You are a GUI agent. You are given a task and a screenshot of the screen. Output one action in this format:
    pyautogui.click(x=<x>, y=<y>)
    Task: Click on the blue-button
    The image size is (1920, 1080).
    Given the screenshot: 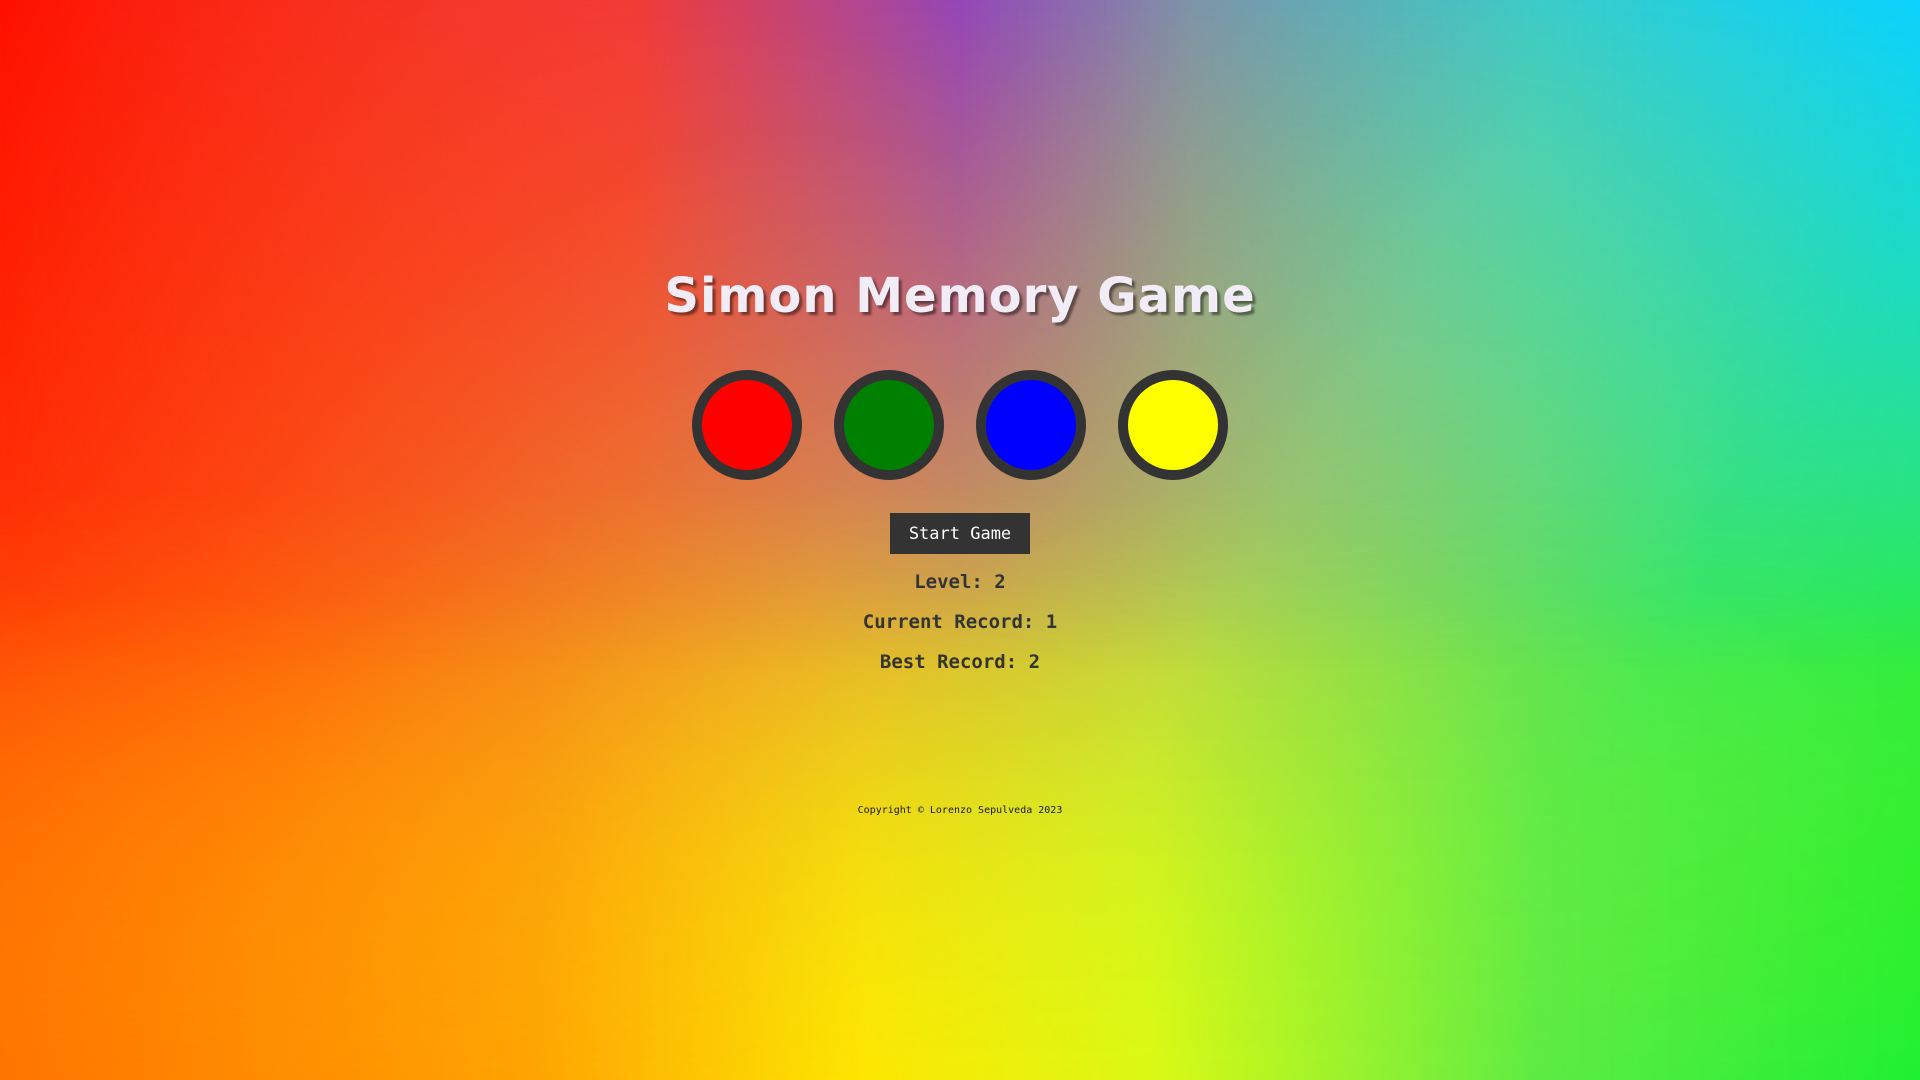 What is the action you would take?
    pyautogui.click(x=1031, y=425)
    